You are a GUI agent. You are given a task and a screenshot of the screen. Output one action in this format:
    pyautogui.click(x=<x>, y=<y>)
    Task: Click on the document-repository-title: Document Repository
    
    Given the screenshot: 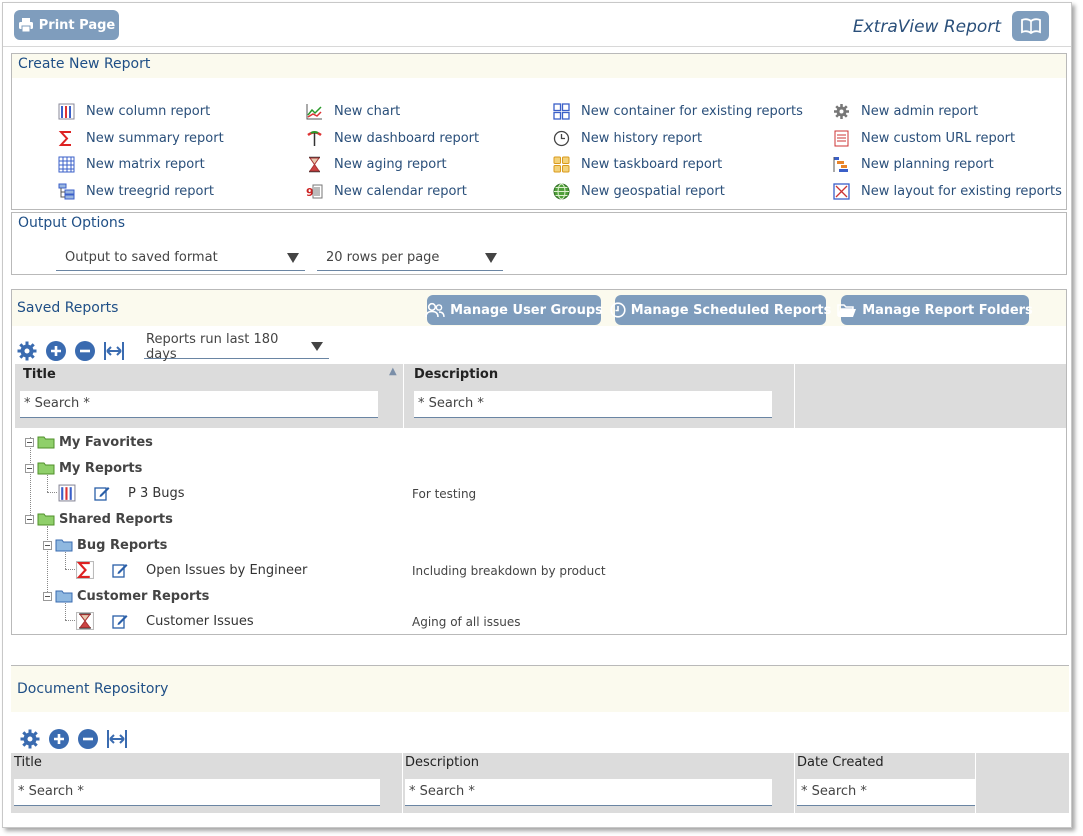 What is the action you would take?
    pyautogui.click(x=540, y=689)
    